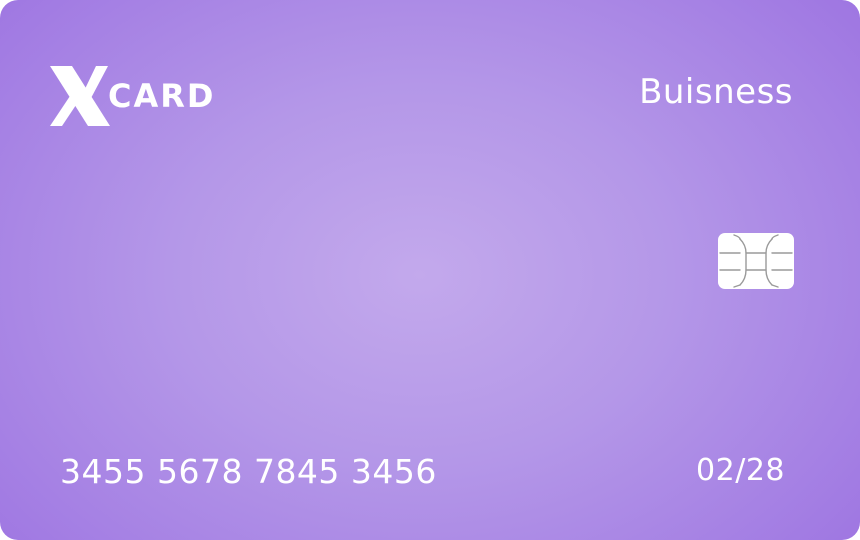 This screenshot has height=540, width=860. What do you see at coordinates (740, 470) in the screenshot?
I see `expiry-date: 02/28` at bounding box center [740, 470].